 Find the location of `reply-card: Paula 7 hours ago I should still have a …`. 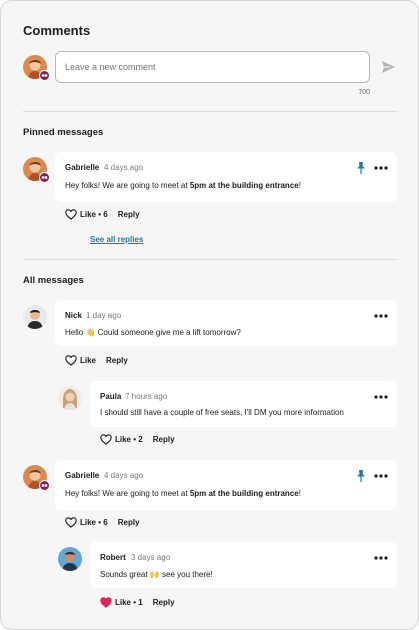

reply-card: Paula 7 hours ago I should still have a … is located at coordinates (243, 404).